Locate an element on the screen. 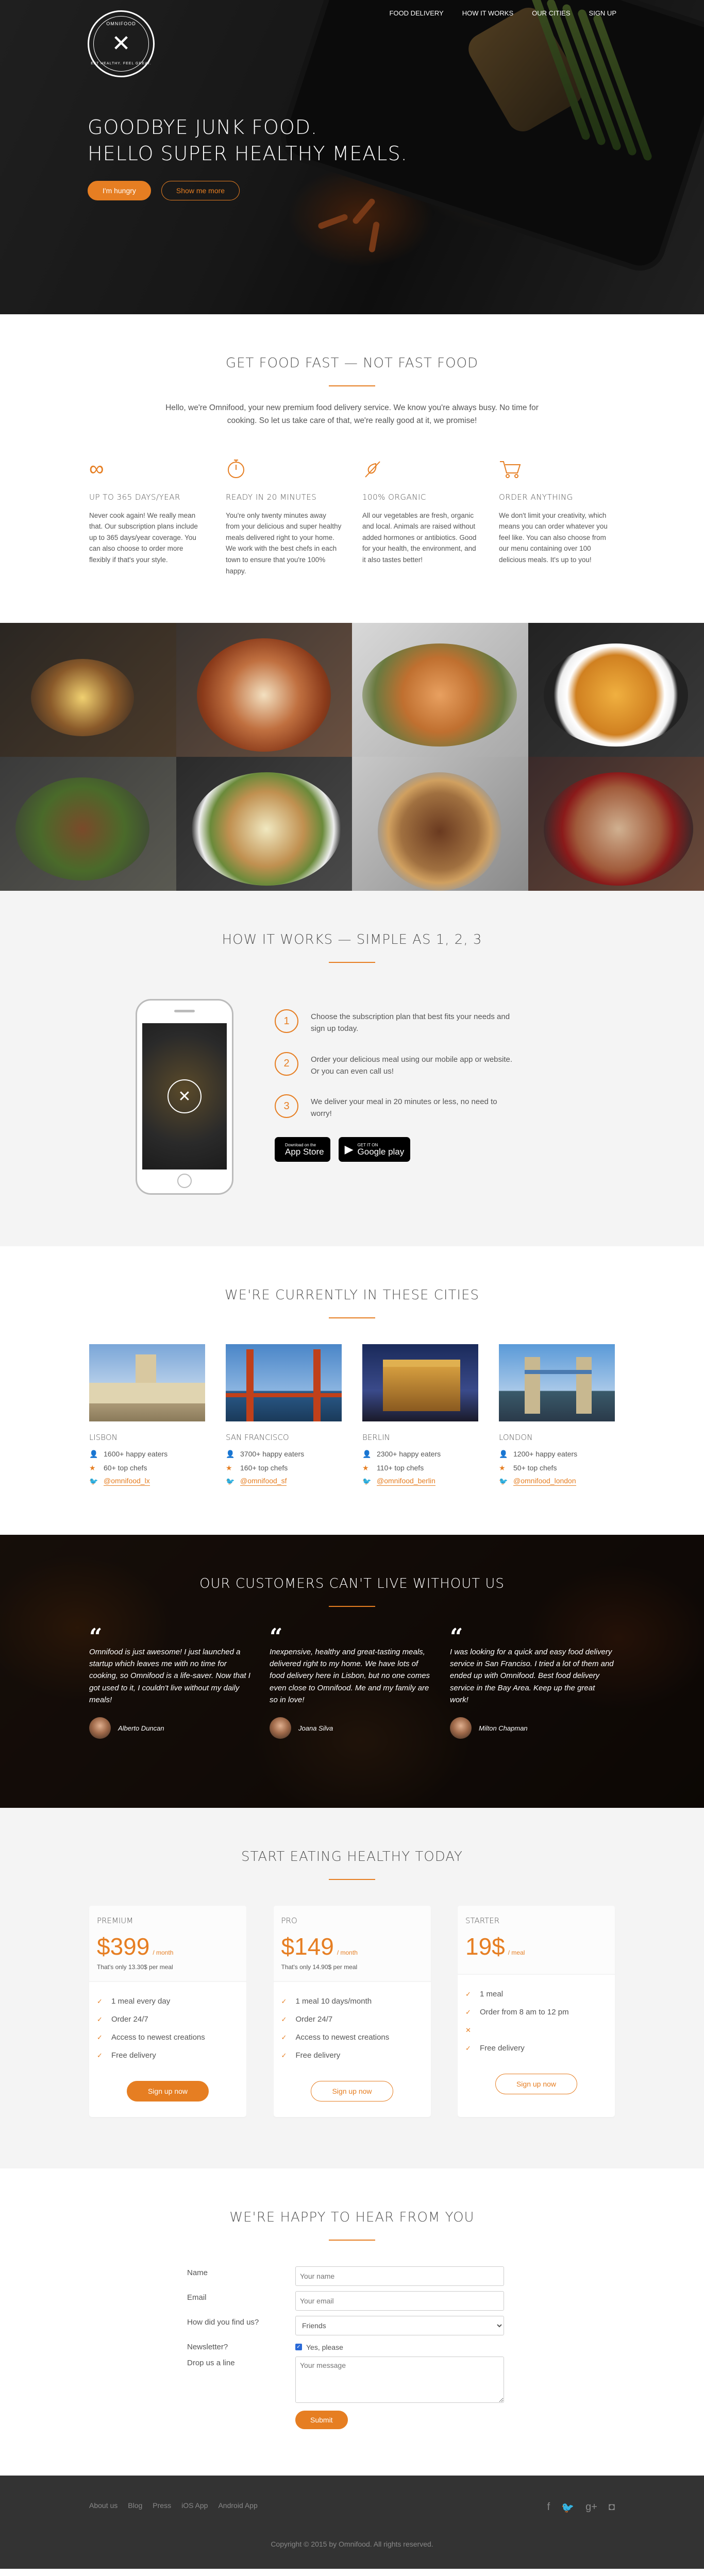 This screenshot has width=704, height=2576. step-number: 3 is located at coordinates (287, 1106).